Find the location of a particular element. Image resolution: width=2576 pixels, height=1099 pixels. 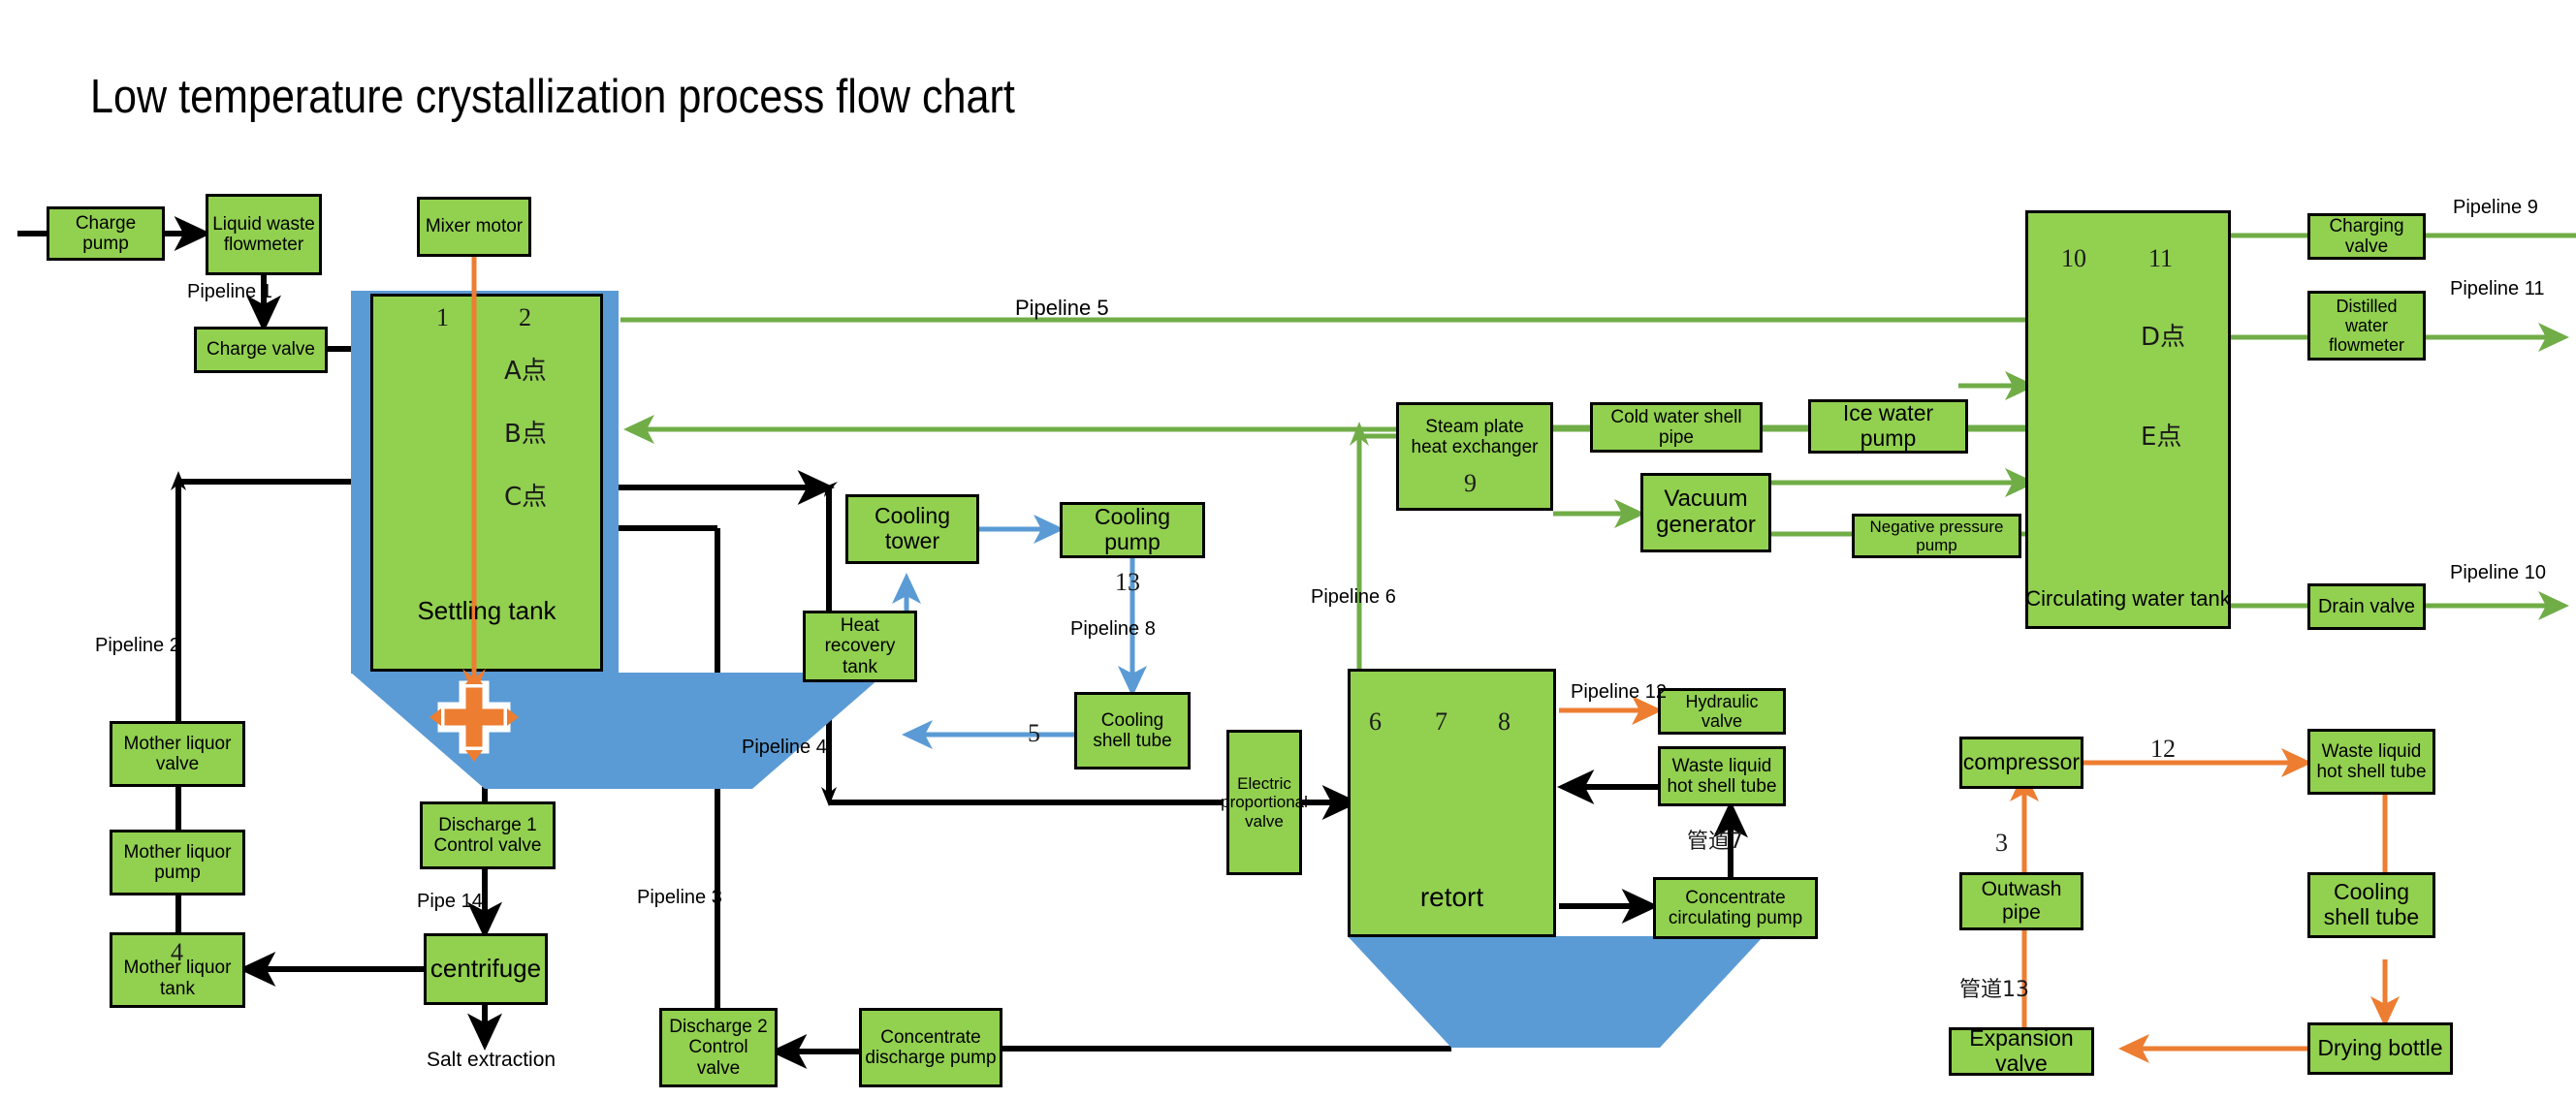

box-charge-pump: Charge pump is located at coordinates (106, 233).